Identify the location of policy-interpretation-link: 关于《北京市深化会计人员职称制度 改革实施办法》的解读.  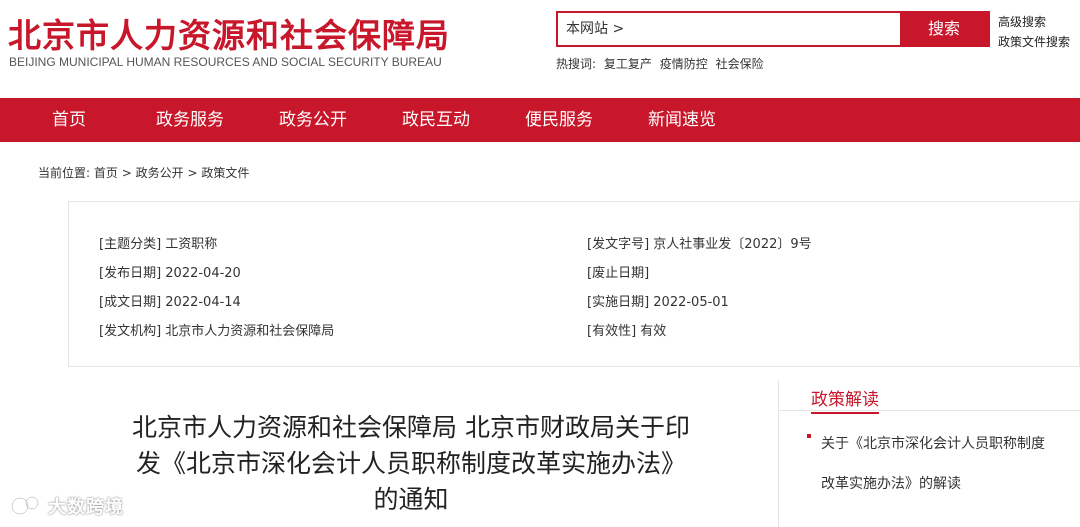
(950, 464).